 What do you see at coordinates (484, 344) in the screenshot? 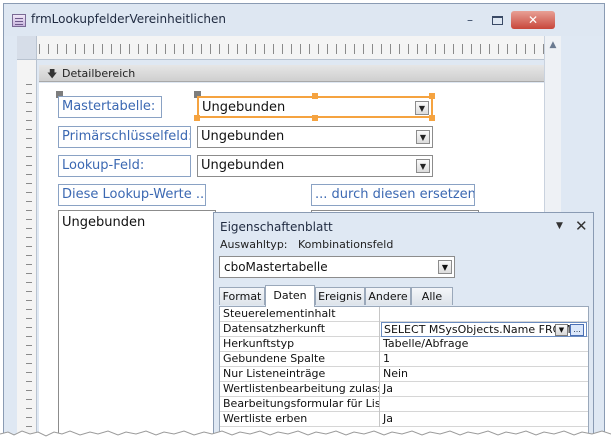
I see `property-value: Tabelle/Abfrage` at bounding box center [484, 344].